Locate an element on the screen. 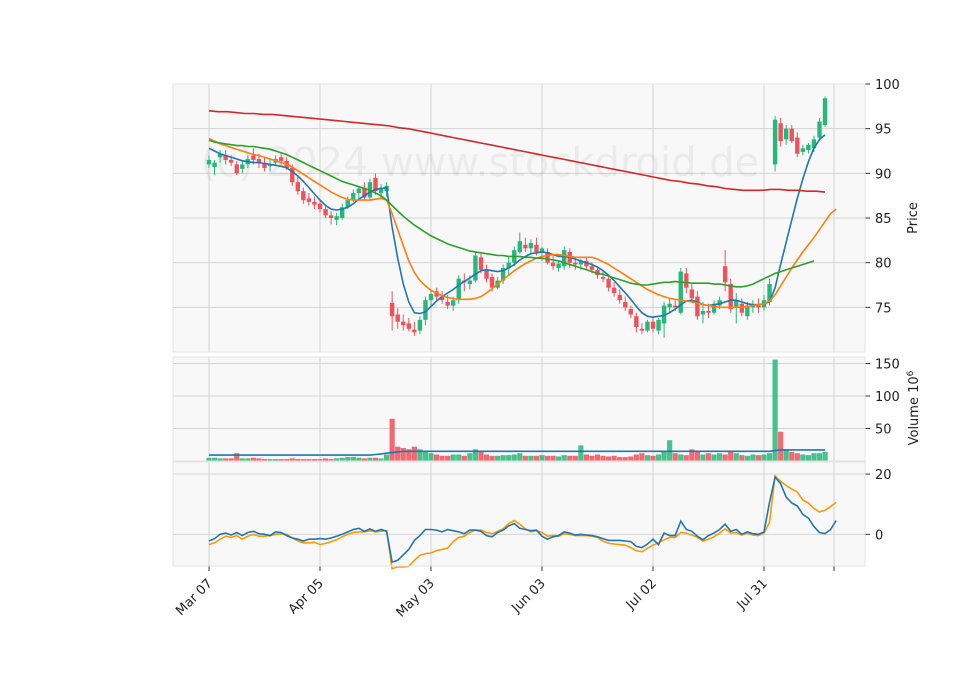 The height and width of the screenshot is (690, 960). volume-y-tick-label: 100 is located at coordinates (887, 397).